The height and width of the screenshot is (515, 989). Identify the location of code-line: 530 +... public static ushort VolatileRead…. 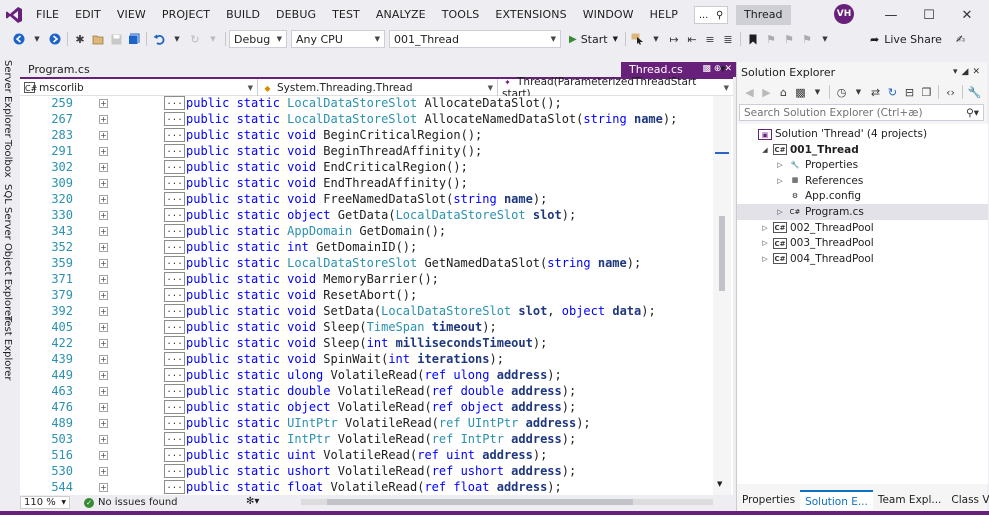
(370, 471).